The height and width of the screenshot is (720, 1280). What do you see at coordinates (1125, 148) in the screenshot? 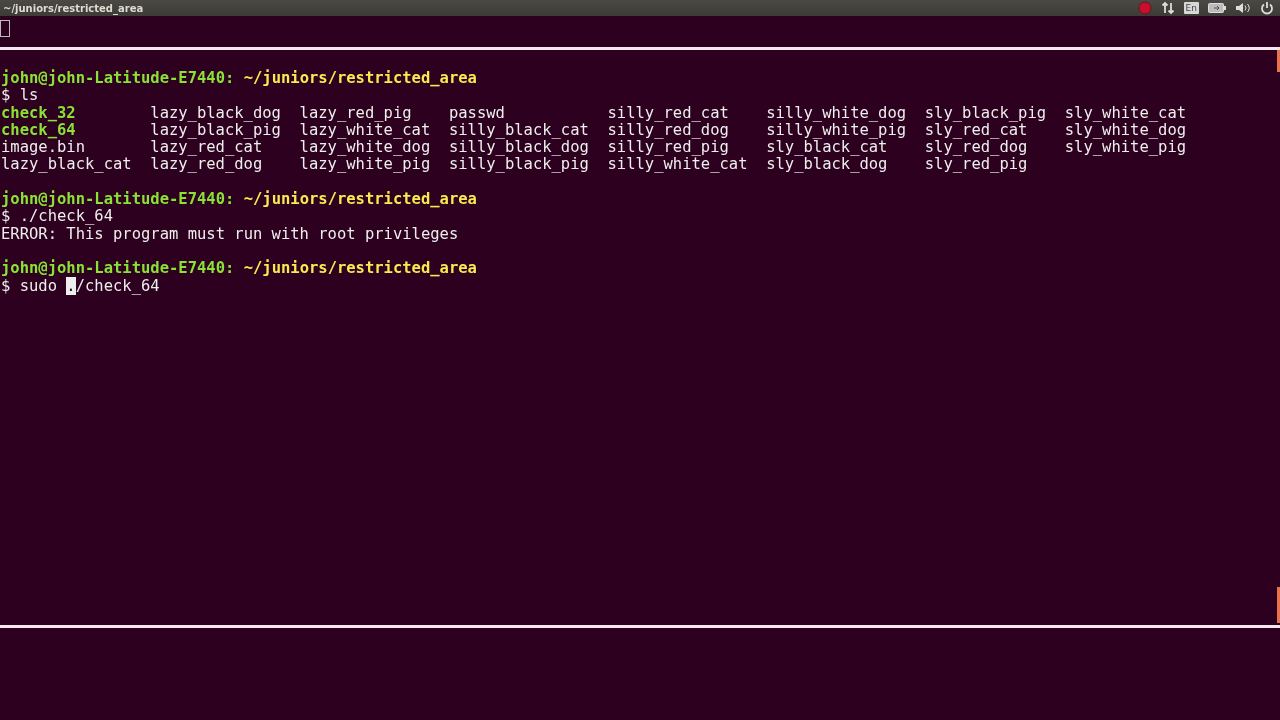
I see `file-name: sly_white_pig` at bounding box center [1125, 148].